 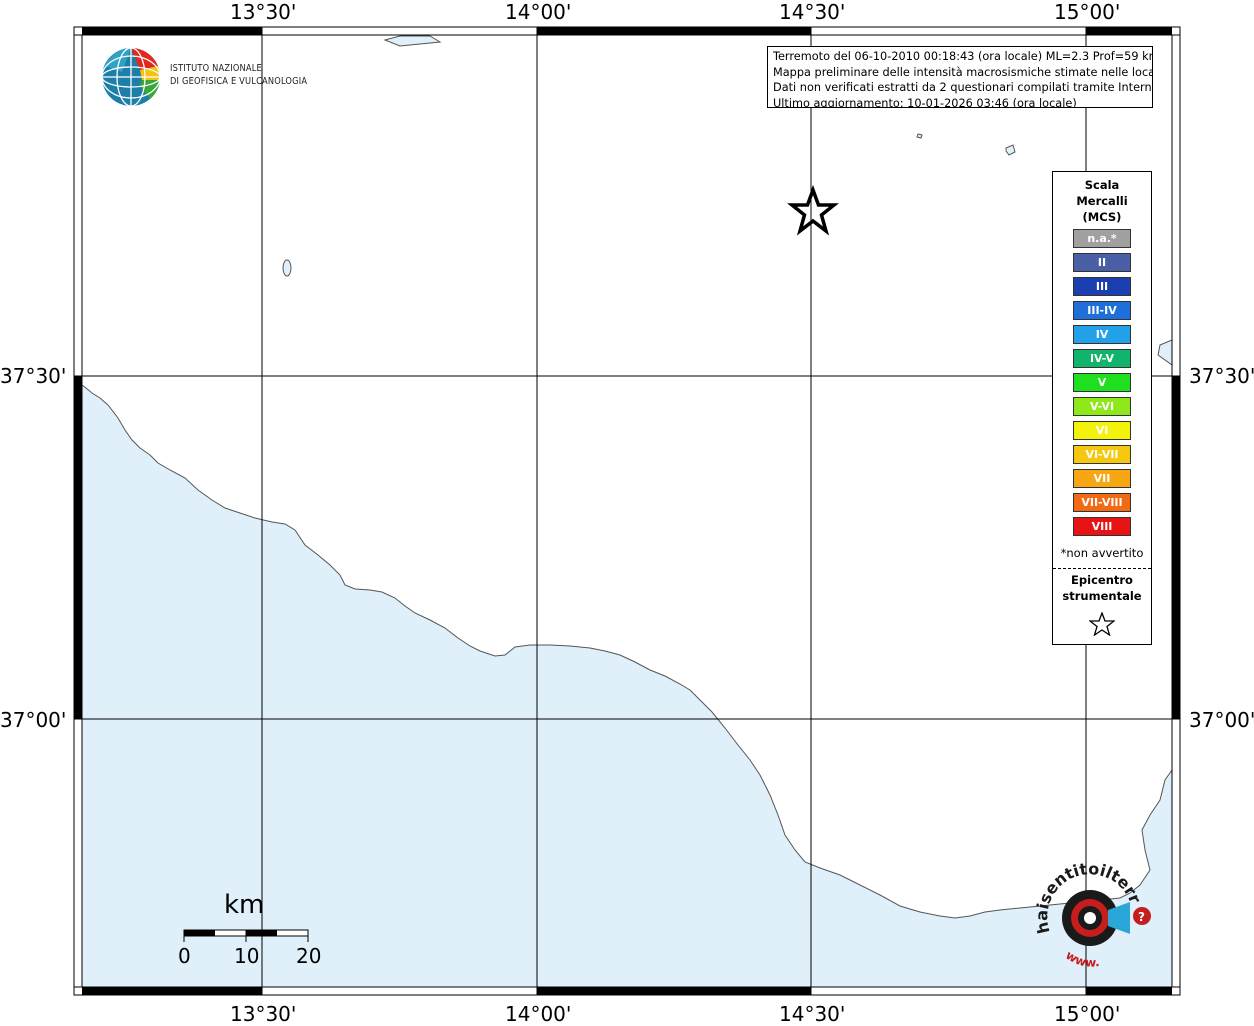 I want to click on lat-label-right-1: 37°30', so click(x=1221, y=376).